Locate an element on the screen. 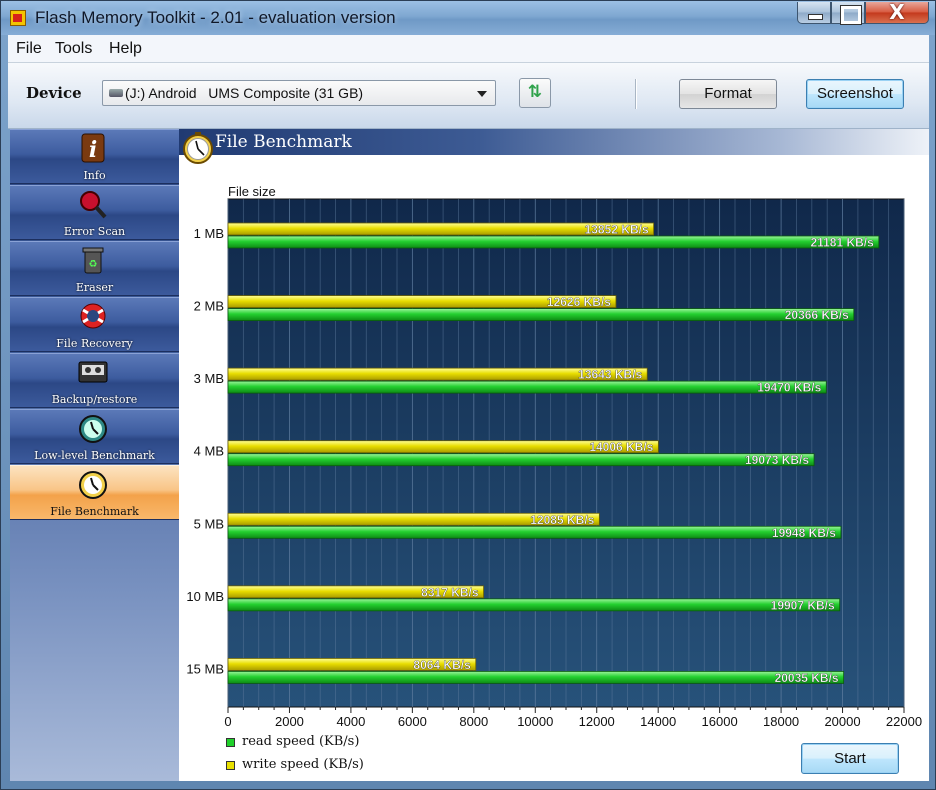  tape-icon is located at coordinates (93, 372).